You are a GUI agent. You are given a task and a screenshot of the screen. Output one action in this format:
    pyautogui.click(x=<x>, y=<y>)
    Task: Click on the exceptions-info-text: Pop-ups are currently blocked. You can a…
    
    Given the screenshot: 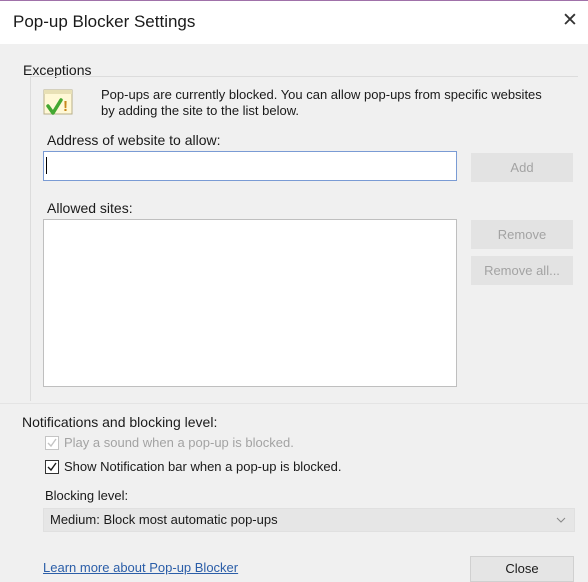 What is the action you would take?
    pyautogui.click(x=321, y=102)
    